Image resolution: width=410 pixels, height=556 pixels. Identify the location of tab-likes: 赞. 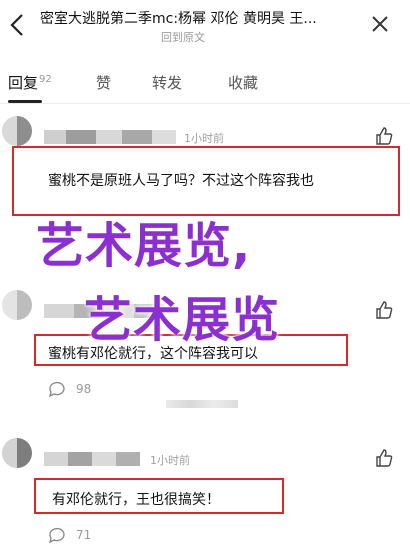
(103, 82).